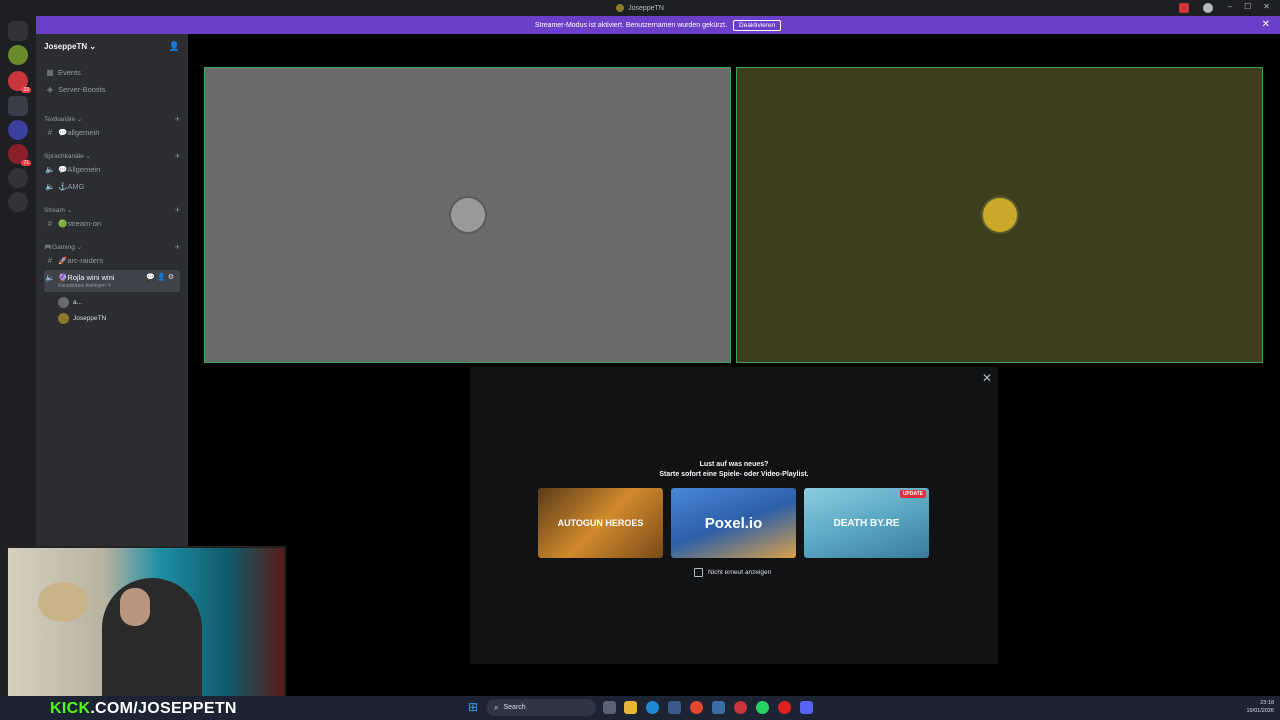 The image size is (1280, 720). What do you see at coordinates (652, 707) in the screenshot?
I see `edge-icon` at bounding box center [652, 707].